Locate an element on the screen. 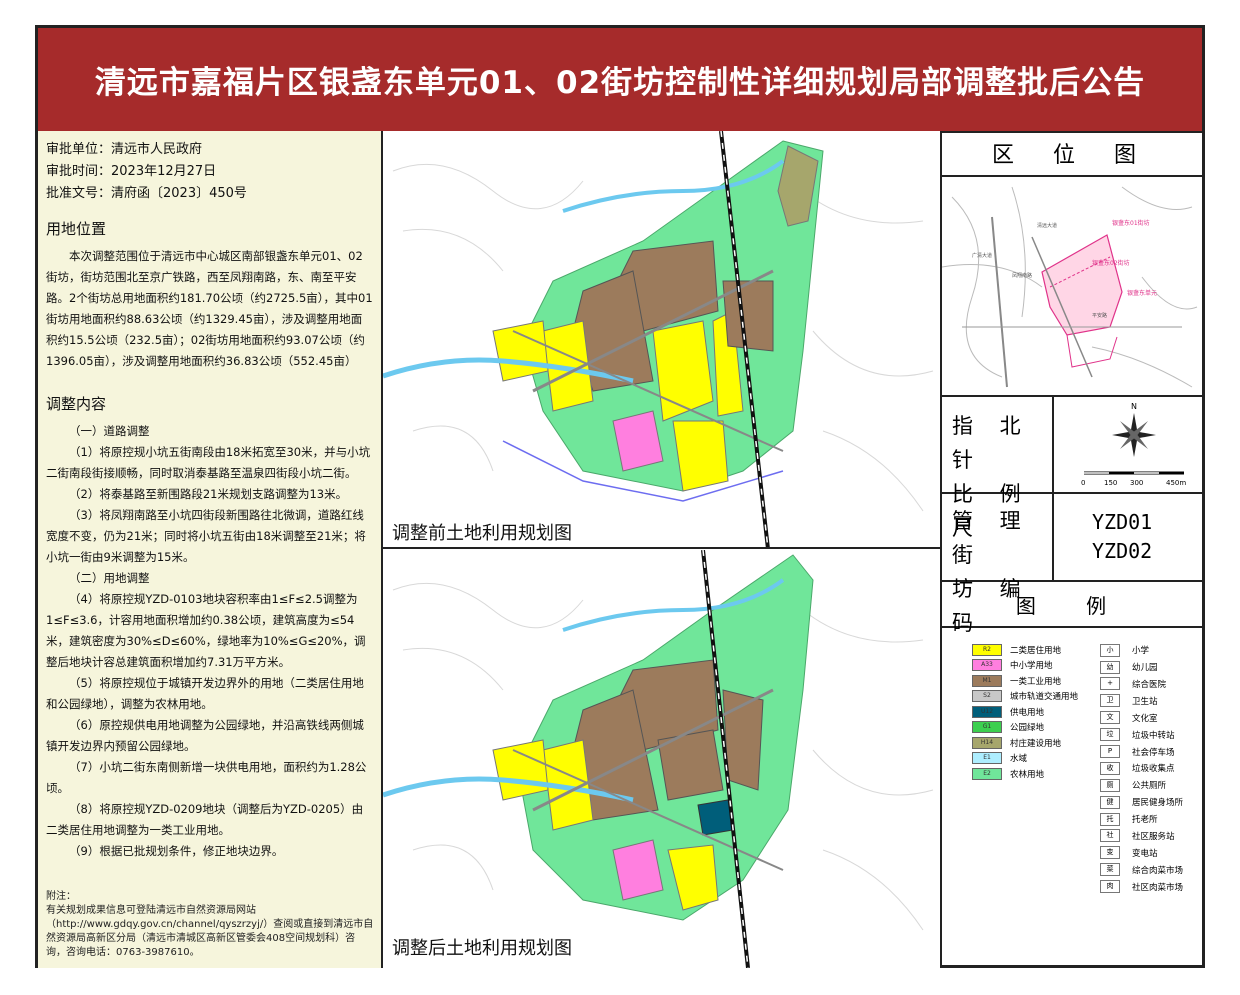 This screenshot has width=1240, height=995. loc-label-01: 银盏东01街坊 is located at coordinates (1131, 223).